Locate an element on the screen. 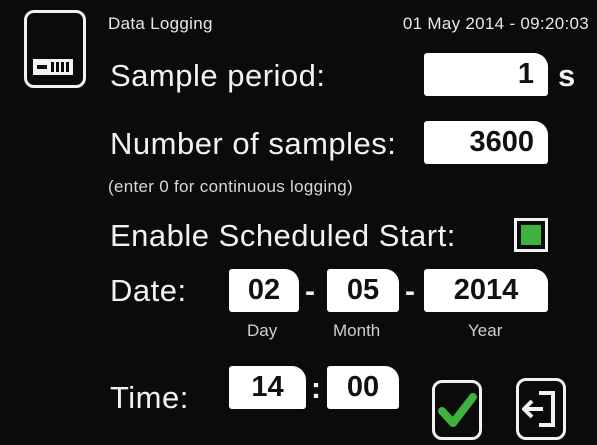  month-caption: Month is located at coordinates (357, 330).